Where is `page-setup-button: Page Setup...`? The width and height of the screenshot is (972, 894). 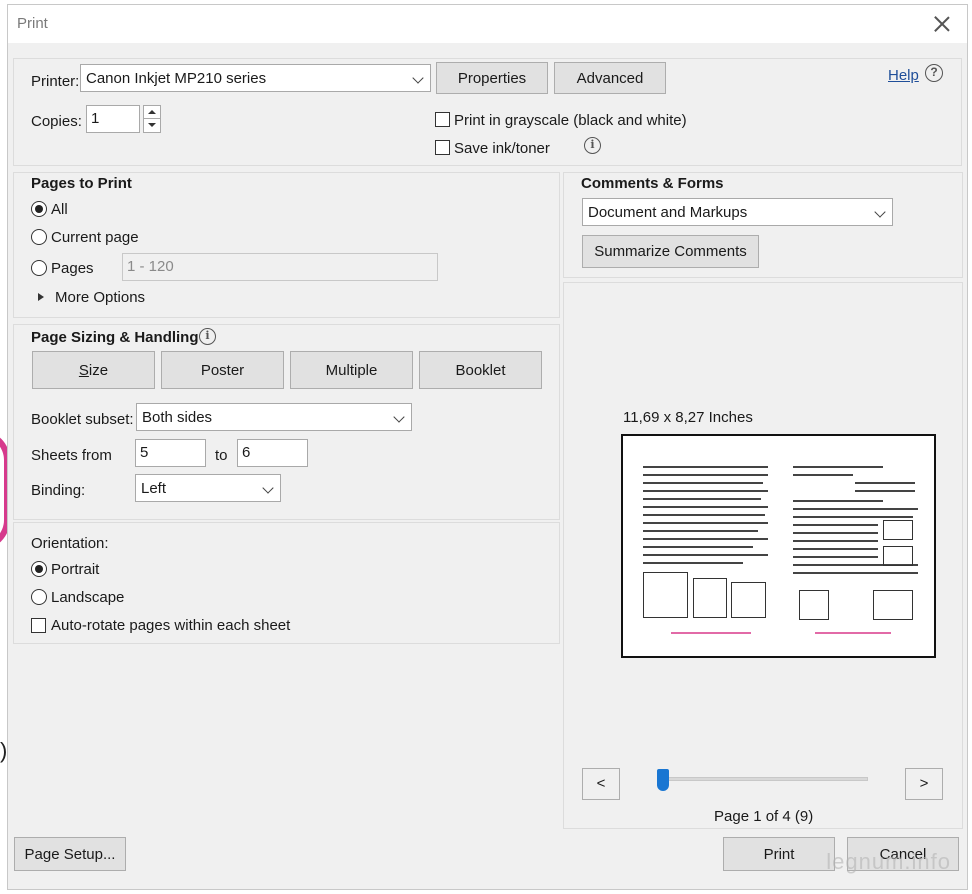
page-setup-button: Page Setup... is located at coordinates (70, 854).